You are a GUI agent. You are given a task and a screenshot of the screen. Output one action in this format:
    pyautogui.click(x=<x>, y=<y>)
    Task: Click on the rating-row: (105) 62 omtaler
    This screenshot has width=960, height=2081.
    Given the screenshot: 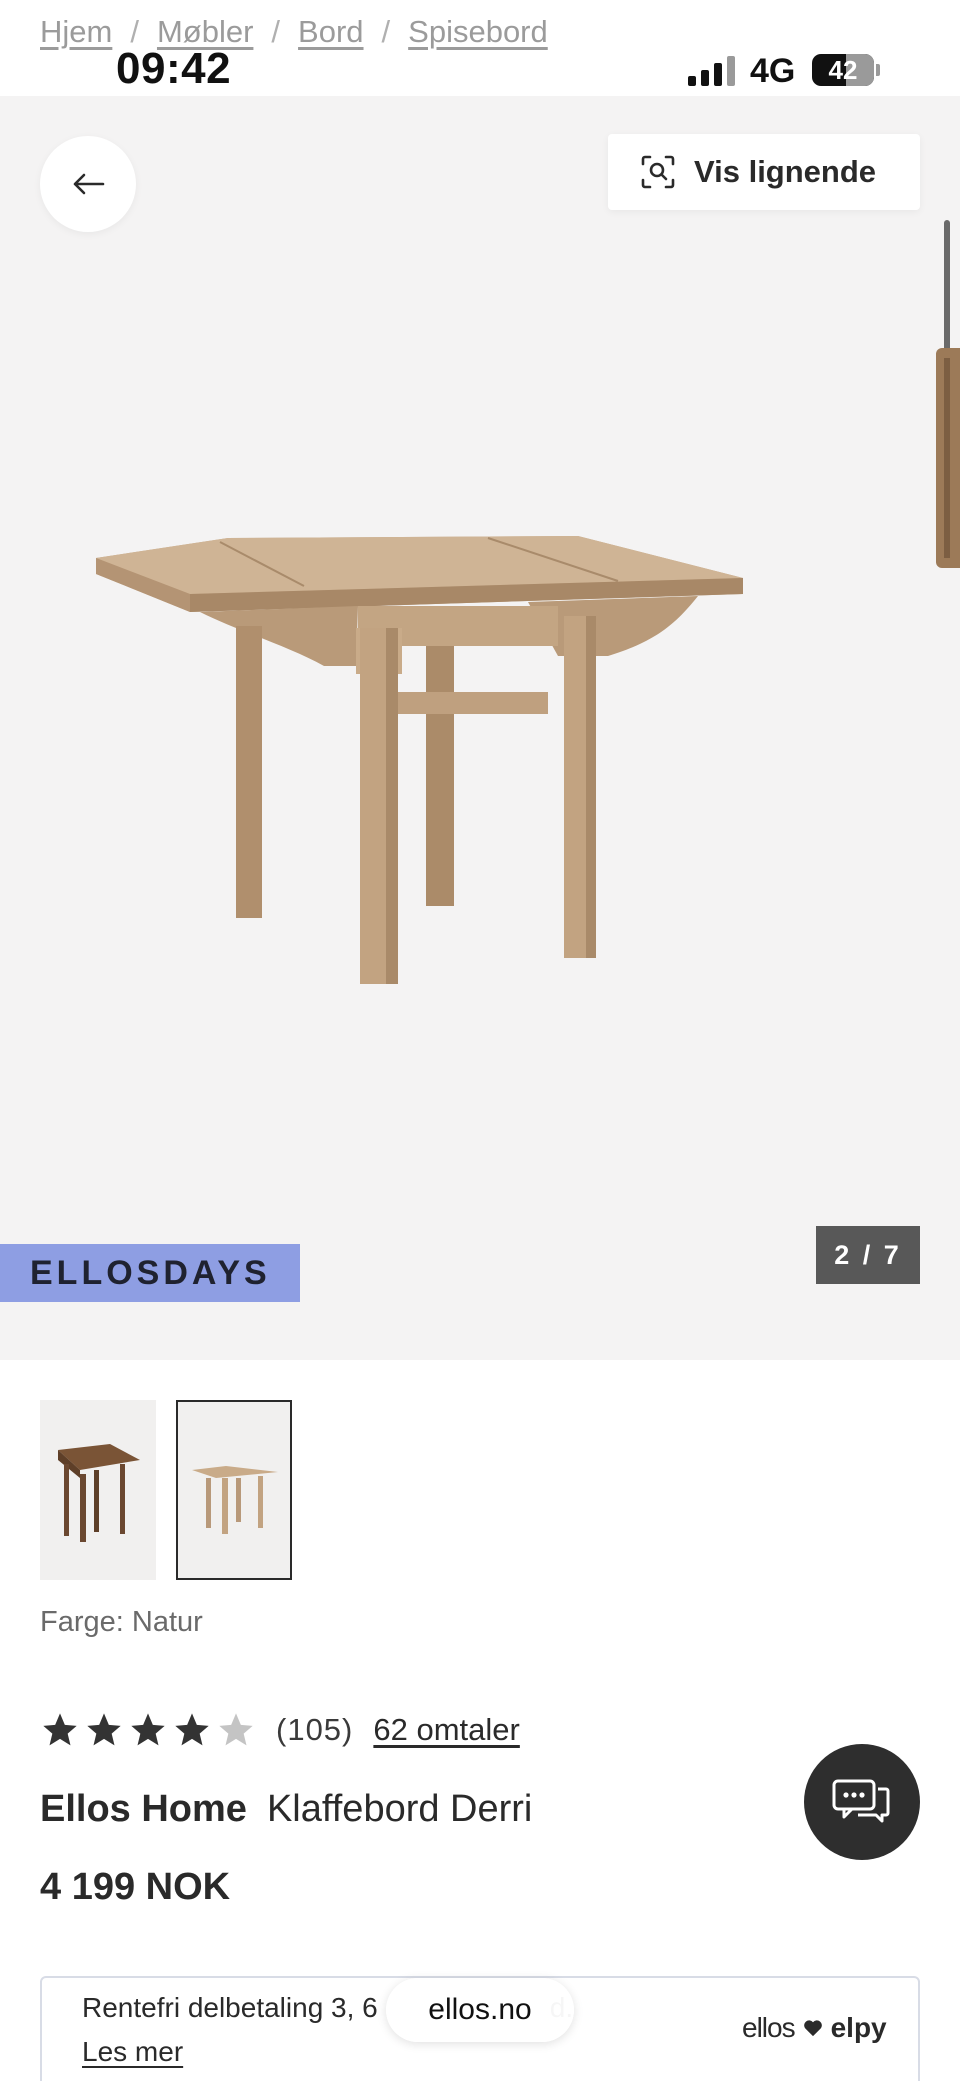 What is the action you would take?
    pyautogui.click(x=280, y=1730)
    